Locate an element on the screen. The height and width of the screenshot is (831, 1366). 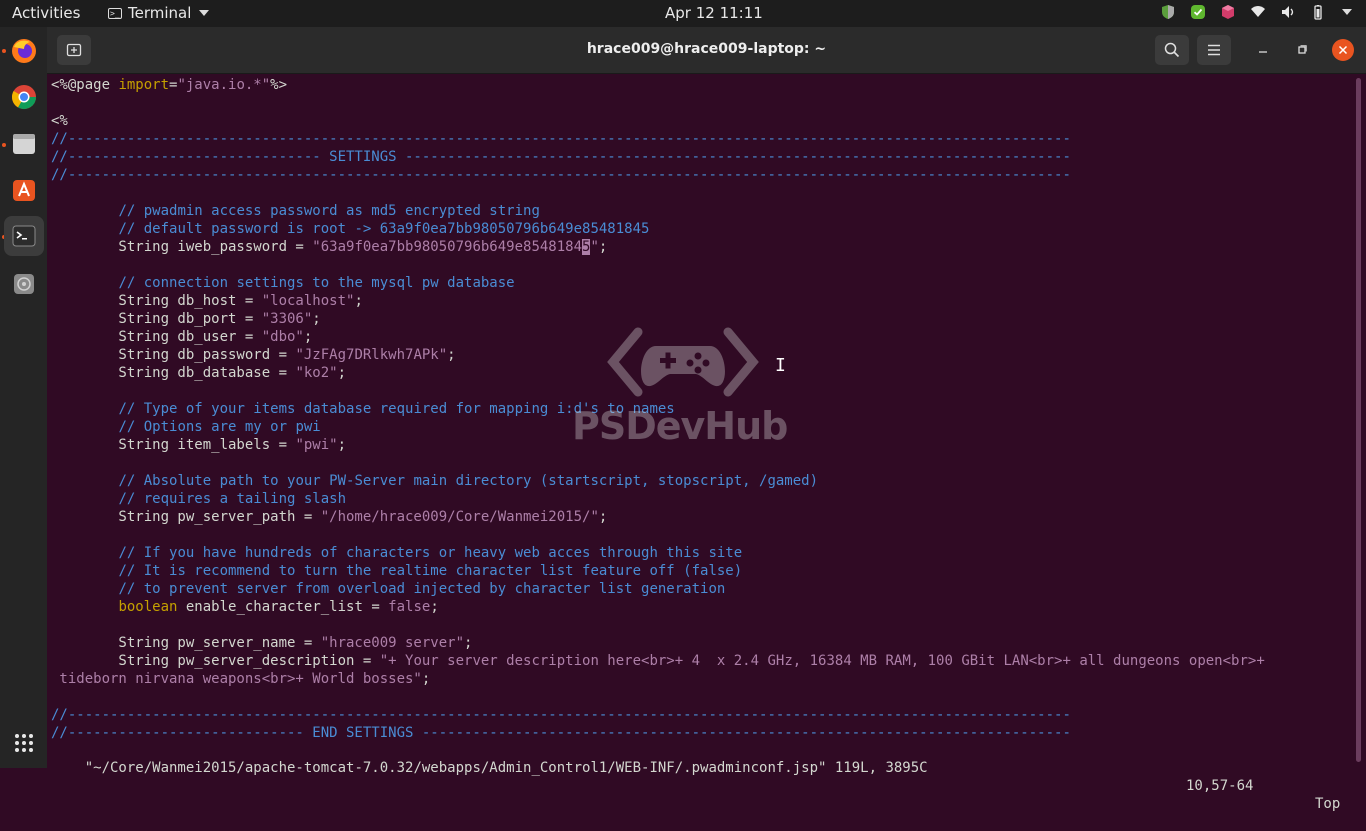
wifi-icon is located at coordinates (1258, 12).